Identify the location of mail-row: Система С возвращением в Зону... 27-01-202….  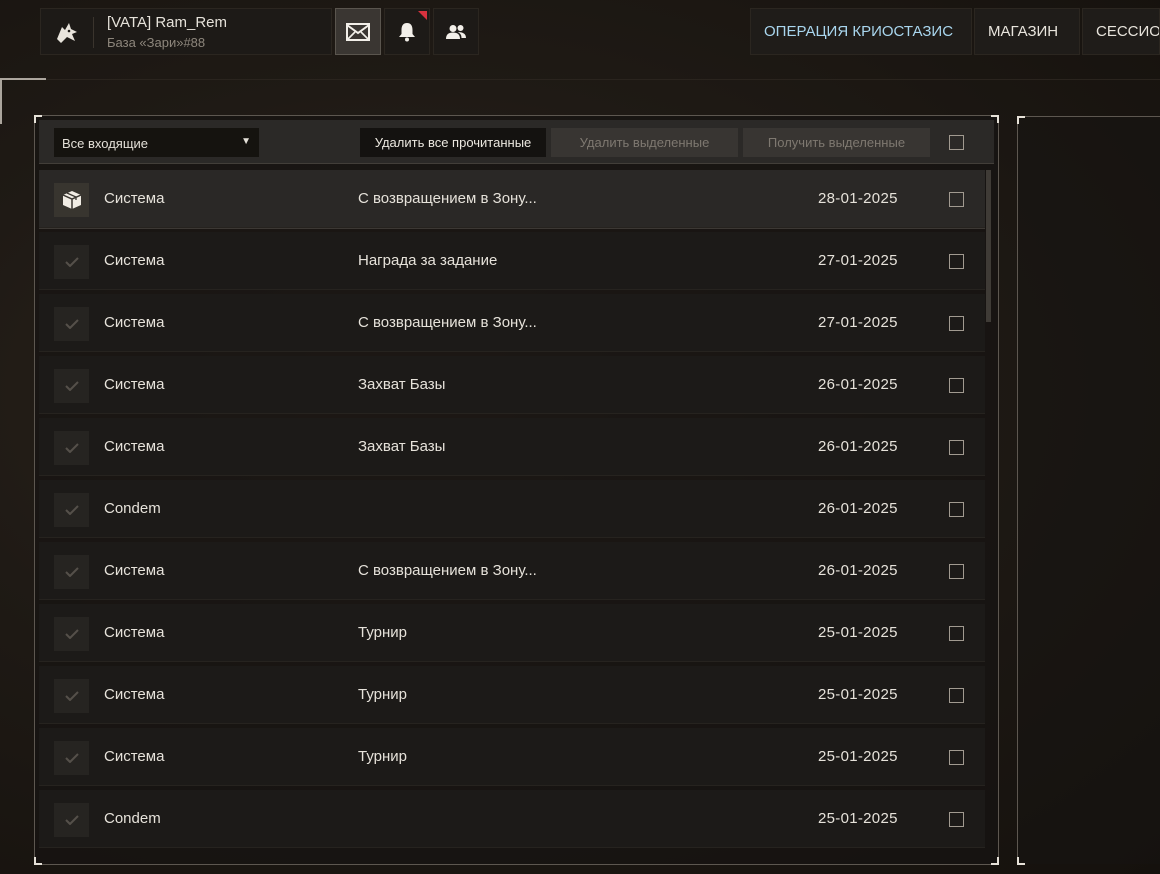
(512, 323).